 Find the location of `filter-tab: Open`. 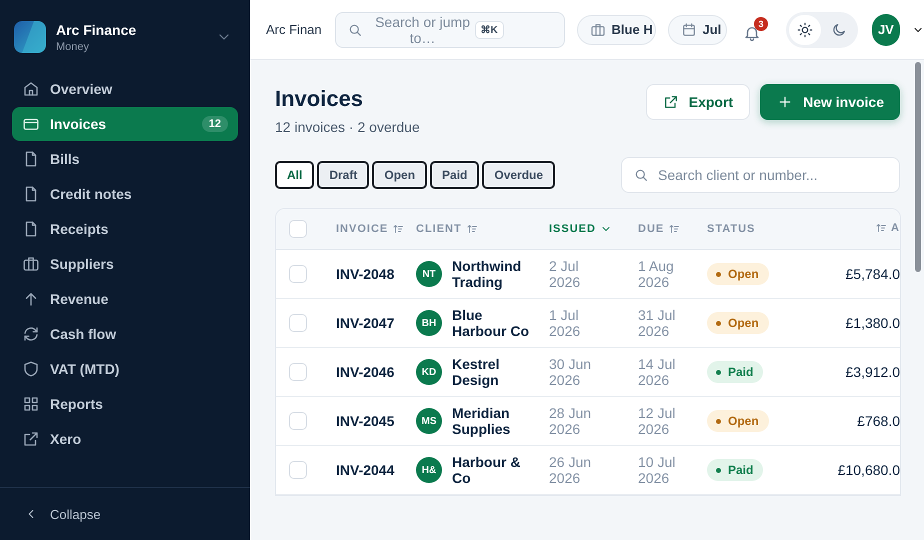

filter-tab: Open is located at coordinates (400, 175).